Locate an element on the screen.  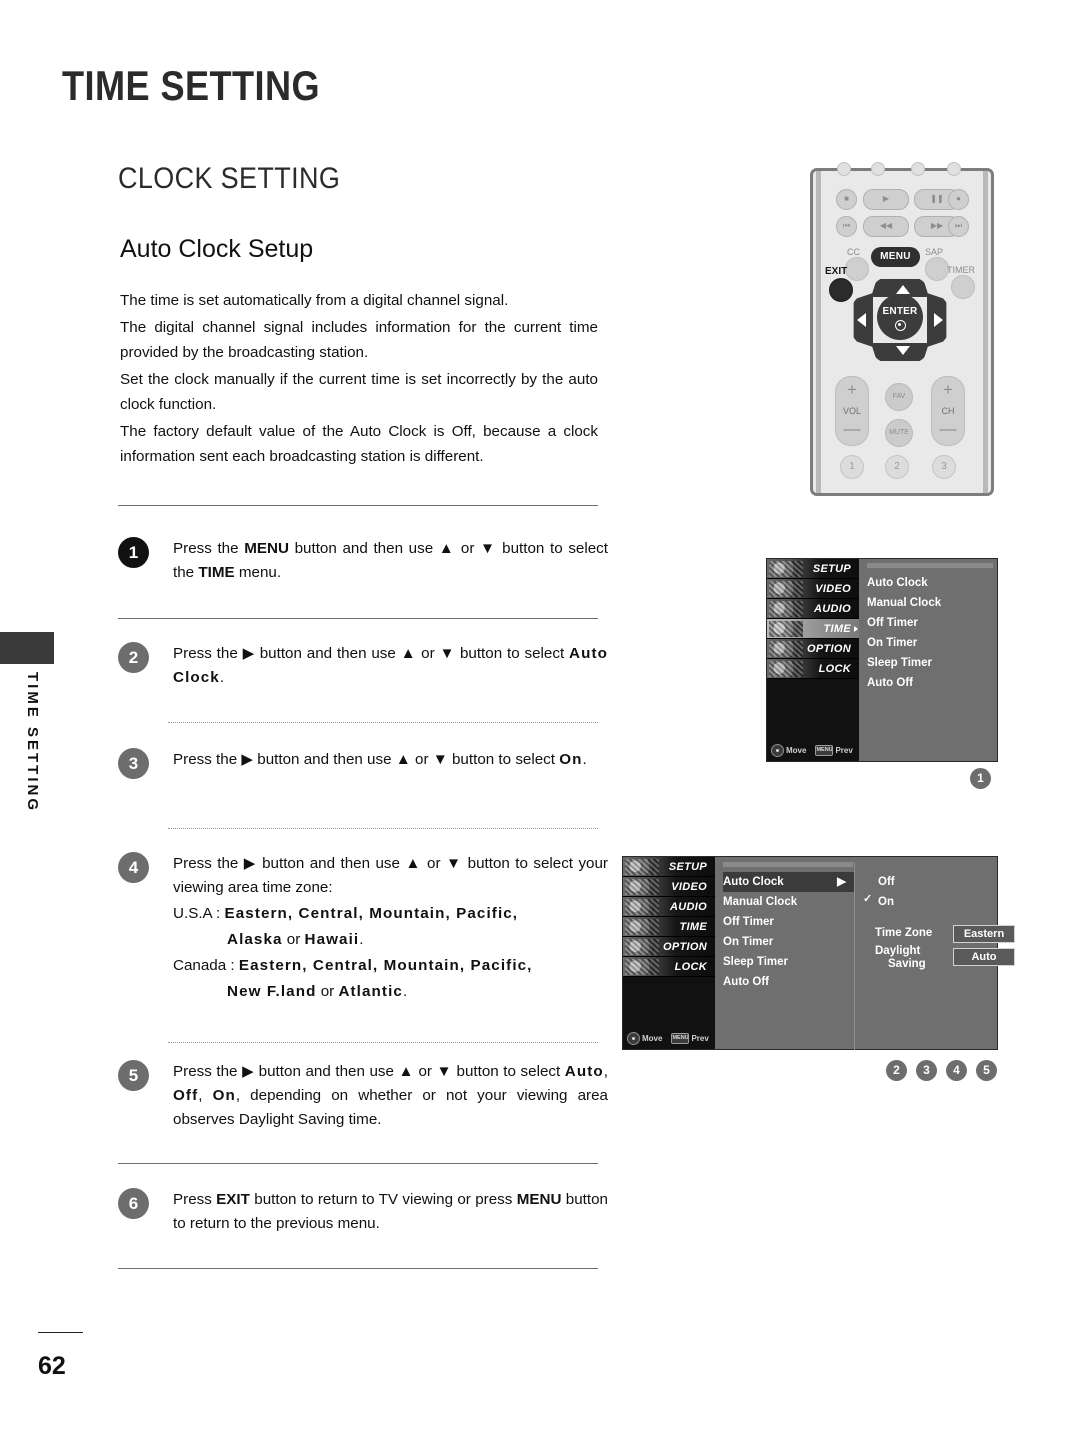
lock-thumb-icon is located at coordinates (786, 669).